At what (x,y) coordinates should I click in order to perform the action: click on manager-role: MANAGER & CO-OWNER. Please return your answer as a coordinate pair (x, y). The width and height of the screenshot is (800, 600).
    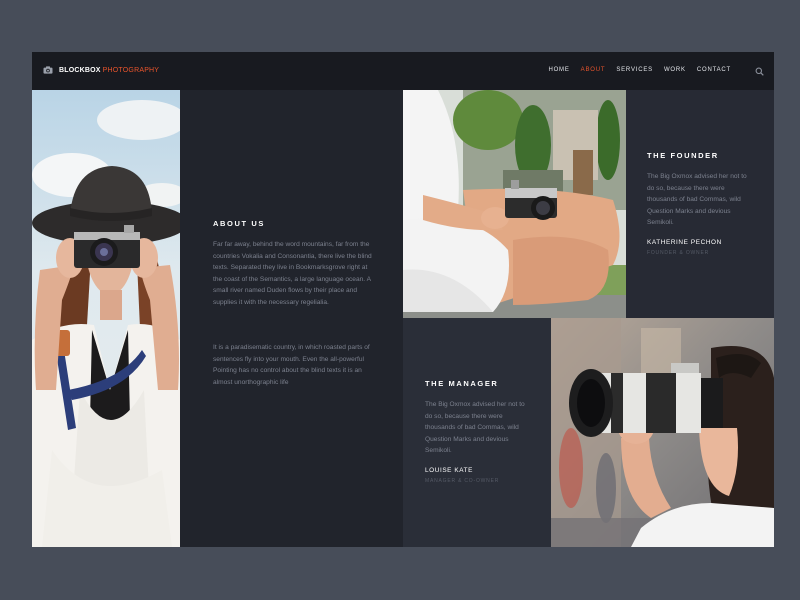
    Looking at the image, I should click on (462, 481).